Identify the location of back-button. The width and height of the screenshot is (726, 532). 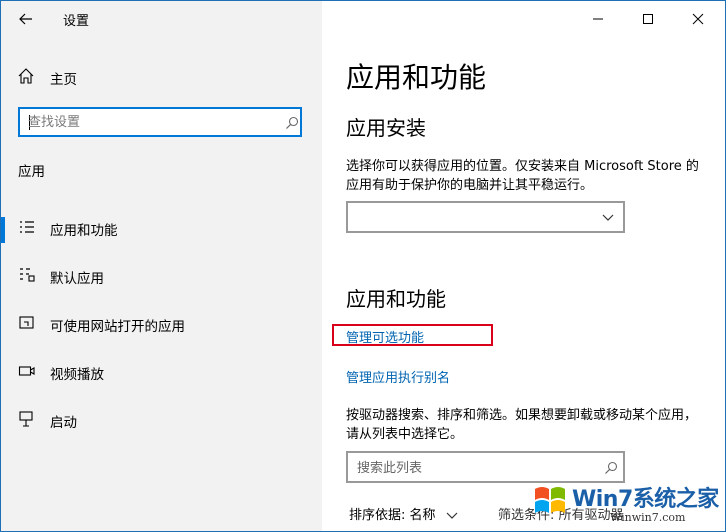
(26, 19).